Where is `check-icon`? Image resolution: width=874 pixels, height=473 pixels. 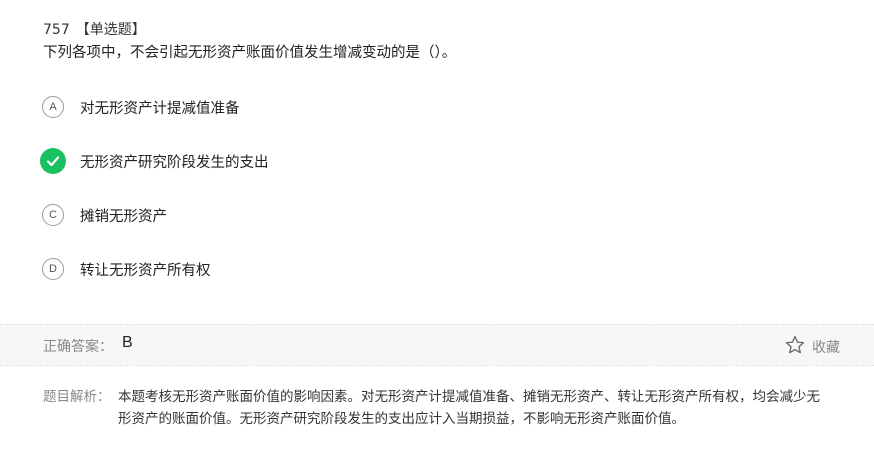 check-icon is located at coordinates (53, 161).